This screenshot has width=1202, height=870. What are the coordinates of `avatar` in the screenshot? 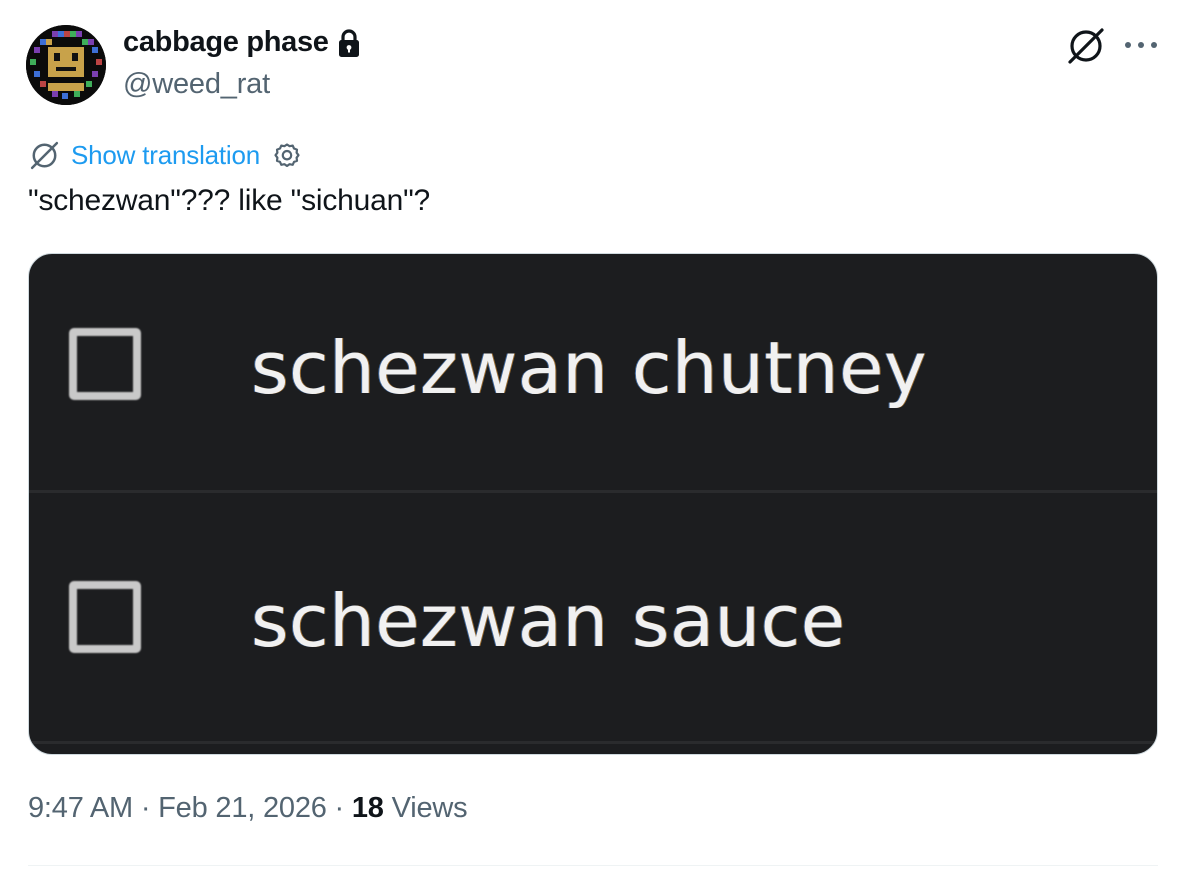 It's located at (66, 65).